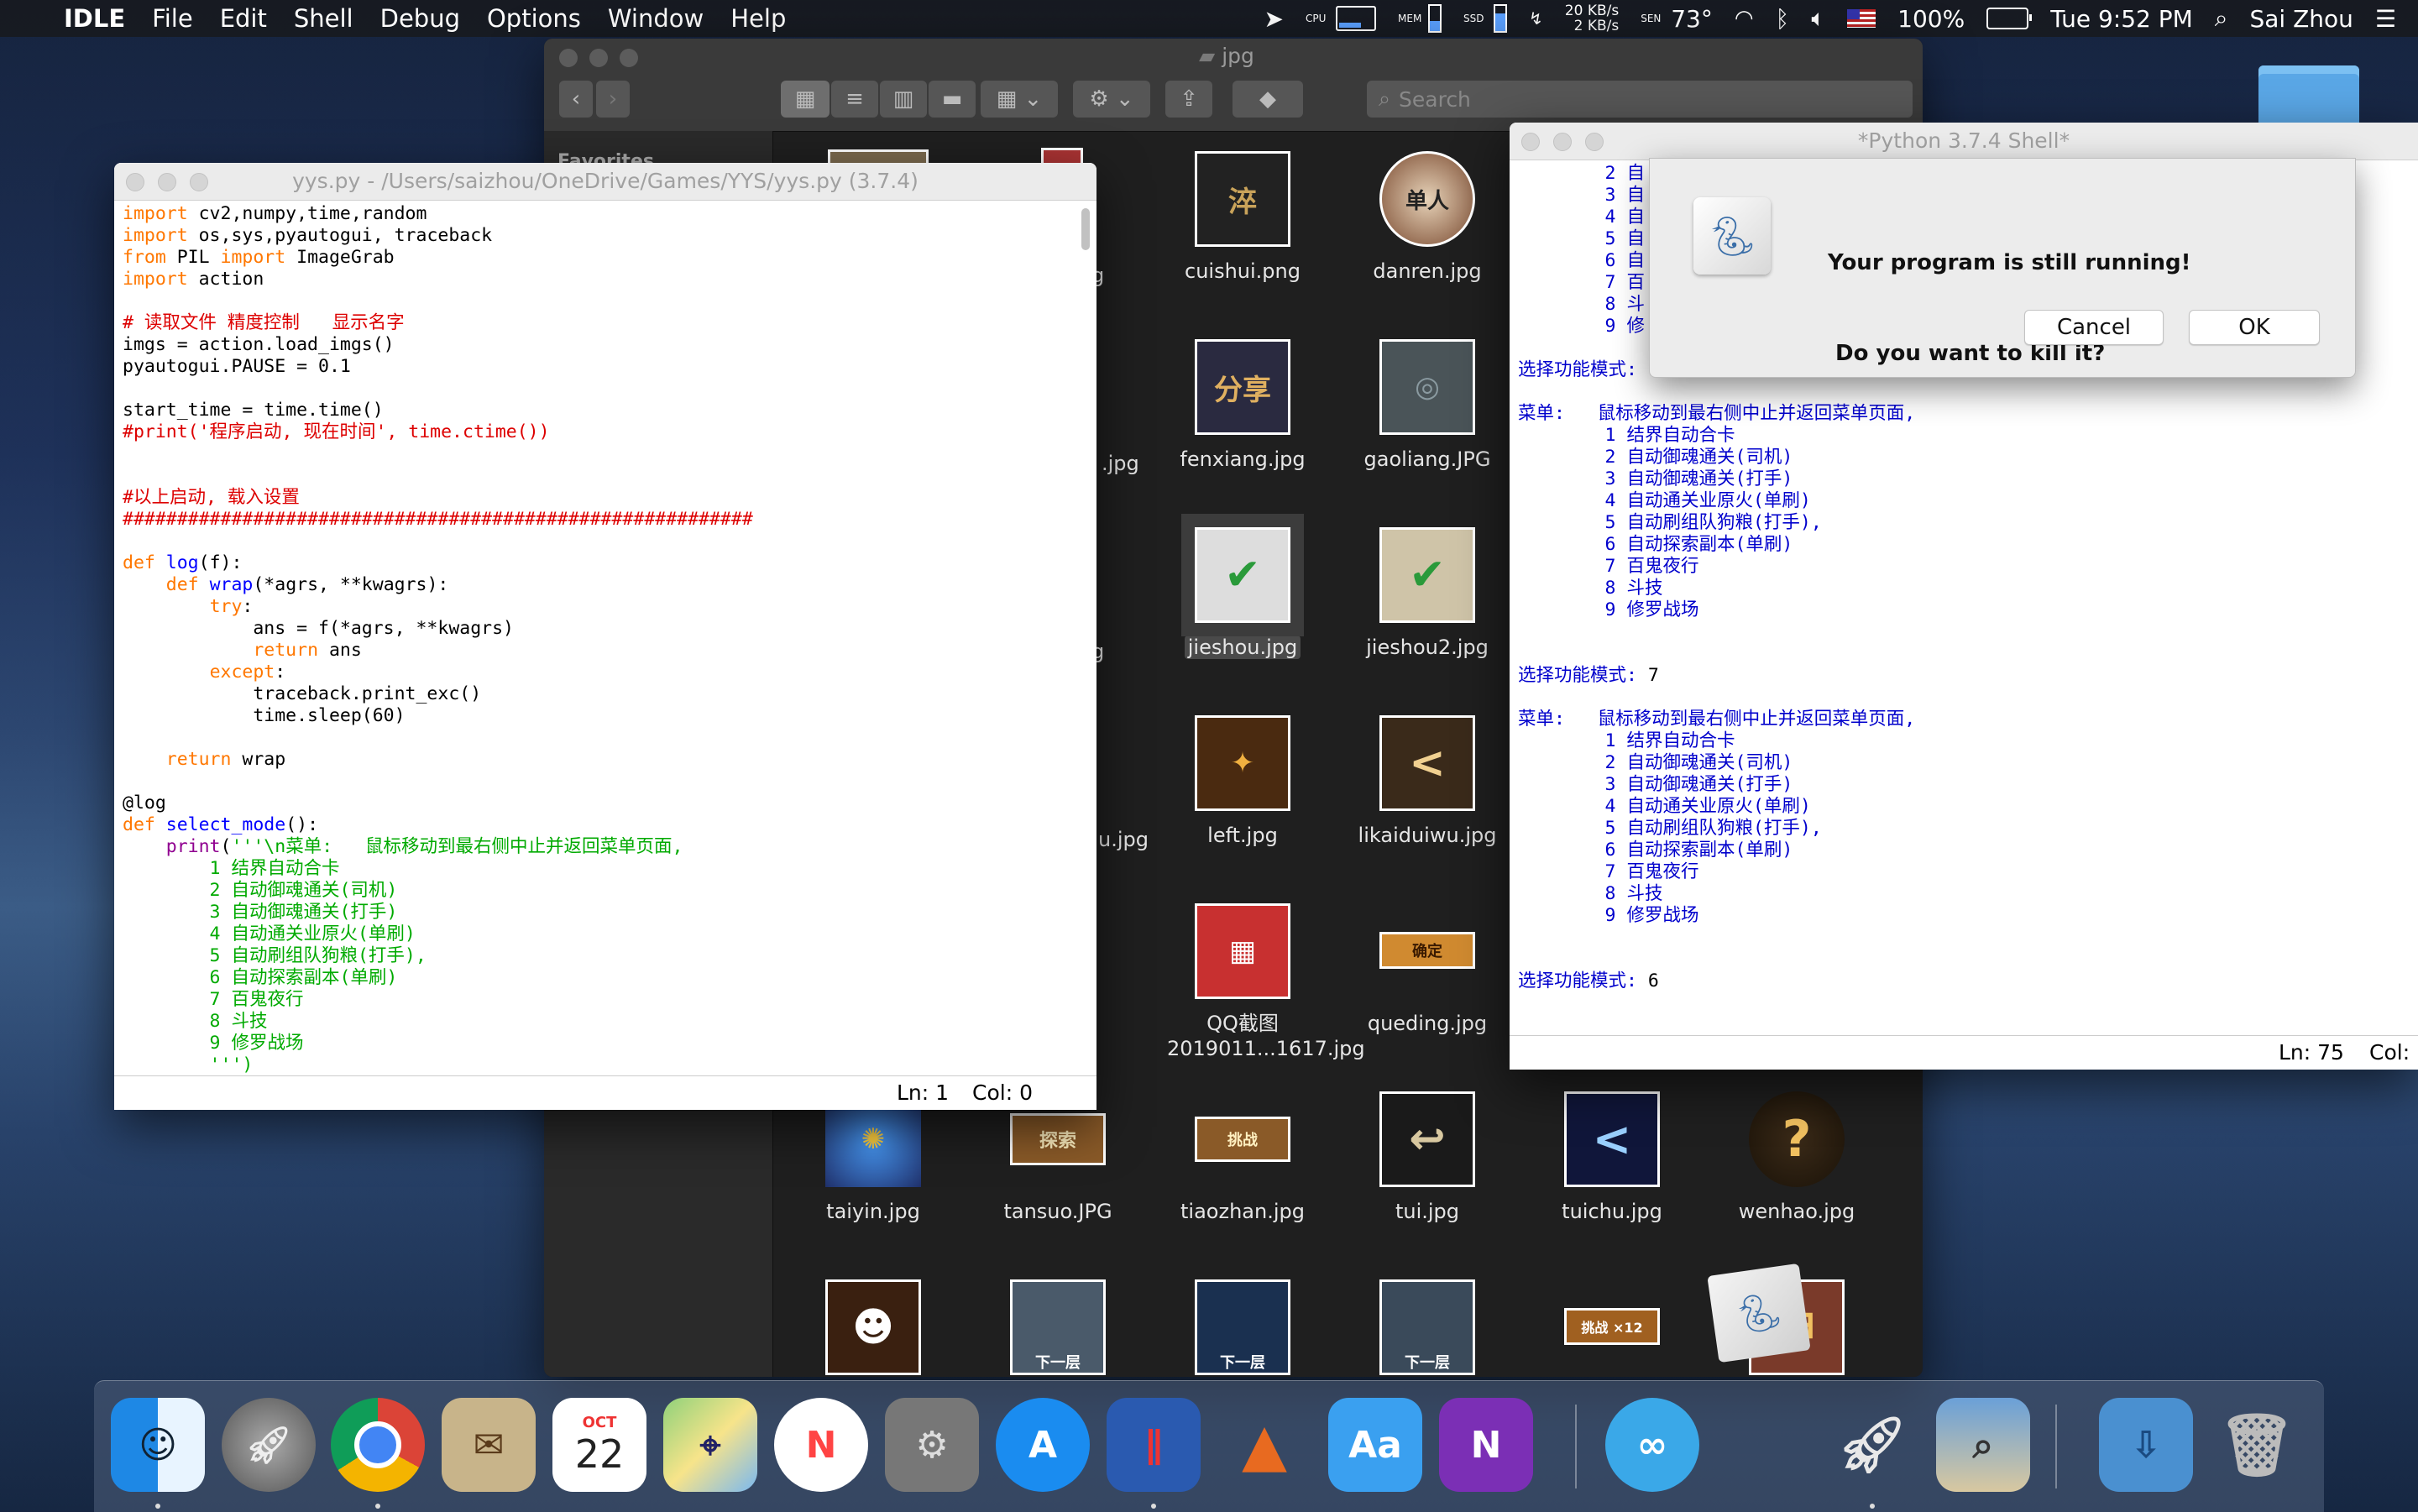 This screenshot has width=2418, height=1512. I want to click on file-thumbnail: <, so click(1427, 763).